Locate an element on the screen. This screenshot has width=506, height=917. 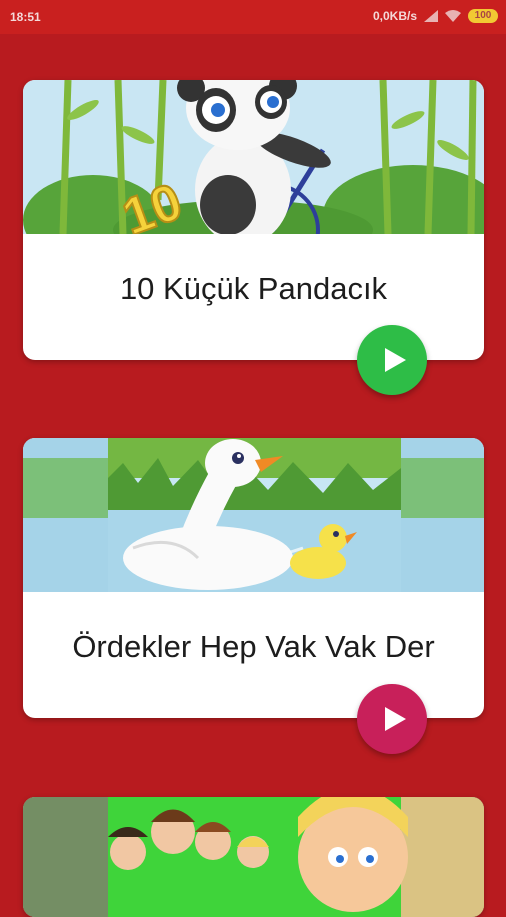
status-icons: 0,0KB/s 100 is located at coordinates (435, 16).